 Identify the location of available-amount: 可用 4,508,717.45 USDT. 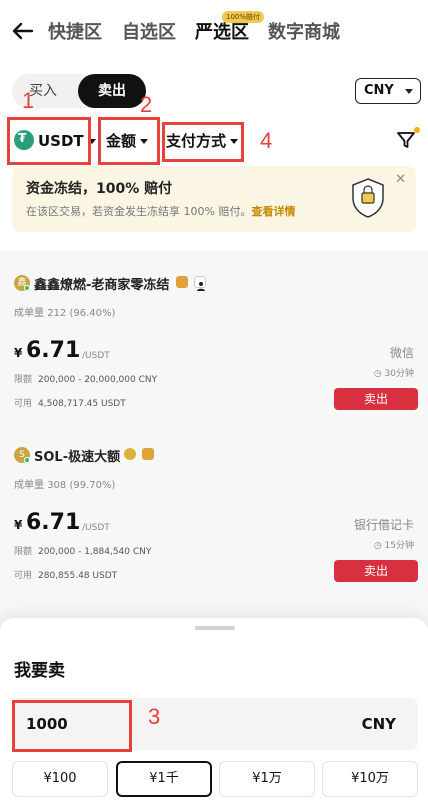
(70, 402).